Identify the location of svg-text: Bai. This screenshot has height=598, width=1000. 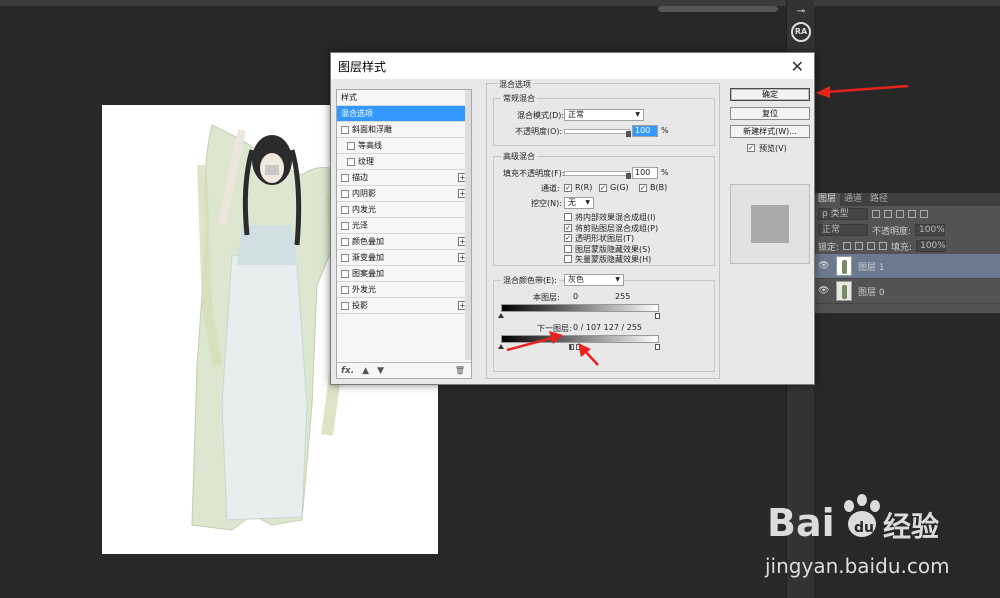
(801, 523).